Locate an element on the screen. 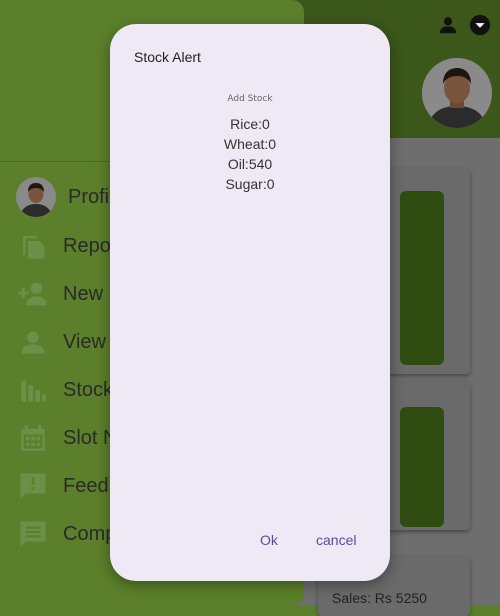 The height and width of the screenshot is (616, 500). drawer-item-profile: Profi is located at coordinates (54, 197).